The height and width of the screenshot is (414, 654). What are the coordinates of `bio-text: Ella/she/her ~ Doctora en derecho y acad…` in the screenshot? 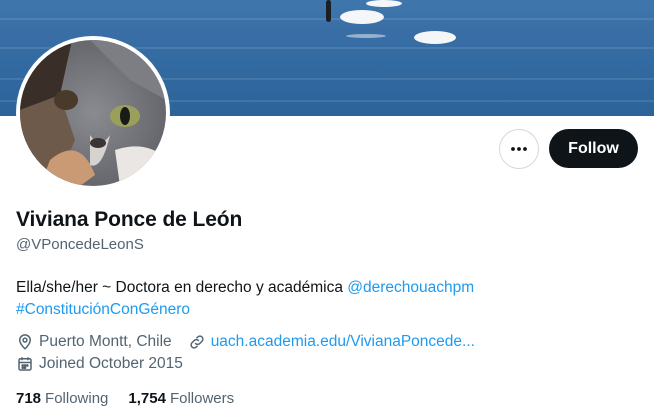 It's located at (182, 287).